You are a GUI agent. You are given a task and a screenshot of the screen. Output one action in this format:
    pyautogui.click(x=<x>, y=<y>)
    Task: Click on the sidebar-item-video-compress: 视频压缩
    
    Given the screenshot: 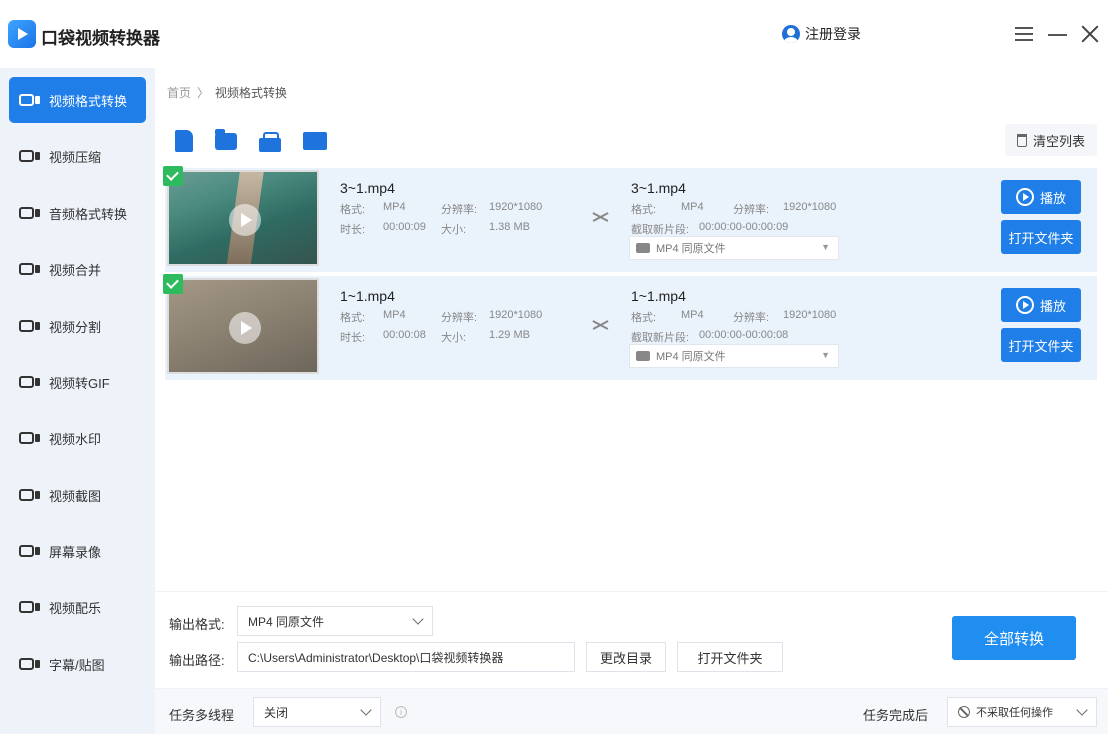 What is the action you would take?
    pyautogui.click(x=77, y=156)
    